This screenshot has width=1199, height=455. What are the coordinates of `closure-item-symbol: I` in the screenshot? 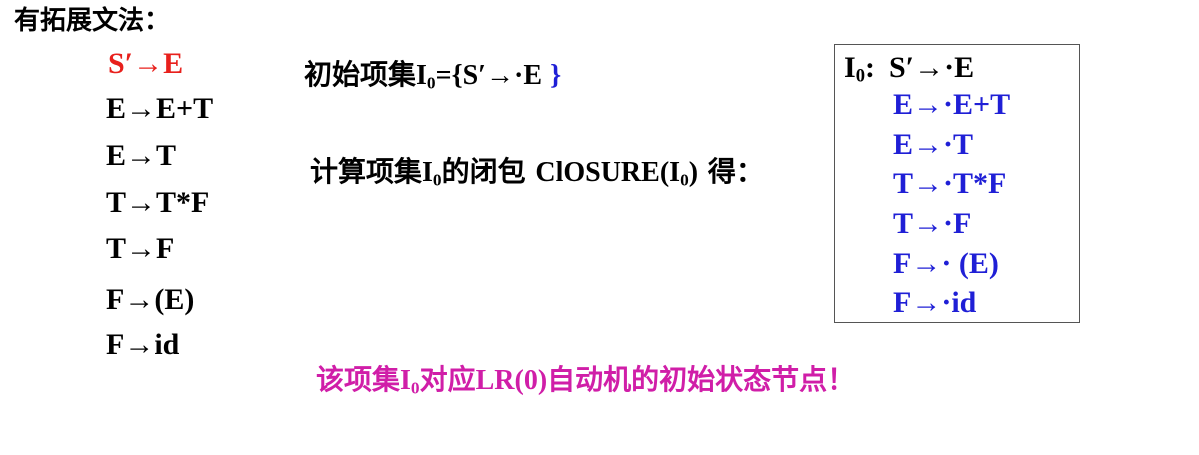 It's located at (427, 172).